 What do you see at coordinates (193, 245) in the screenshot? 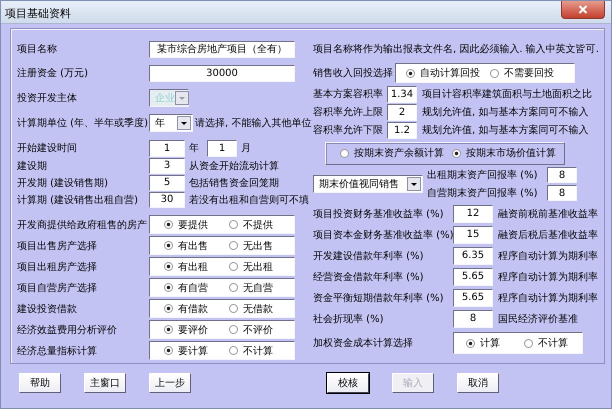
I see `radio-label: 有出售` at bounding box center [193, 245].